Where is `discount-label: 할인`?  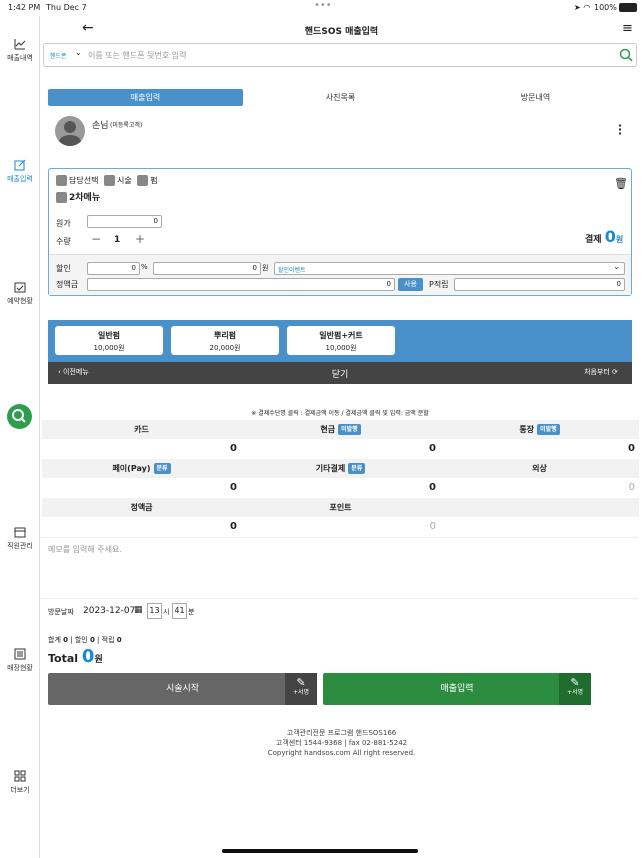
discount-label: 할인 is located at coordinates (63, 268).